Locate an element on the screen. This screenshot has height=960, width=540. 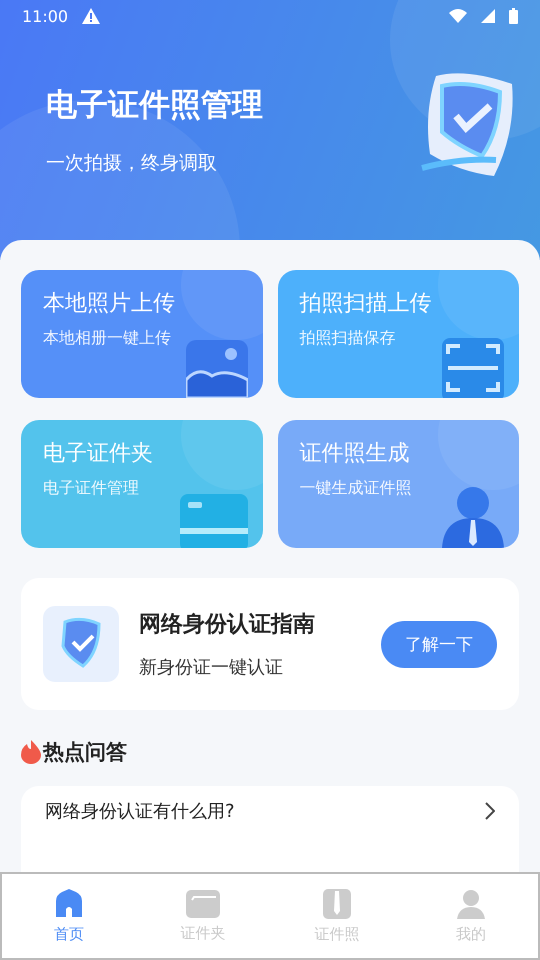
feature-subtitle: 电子证件管理 is located at coordinates (91, 488).